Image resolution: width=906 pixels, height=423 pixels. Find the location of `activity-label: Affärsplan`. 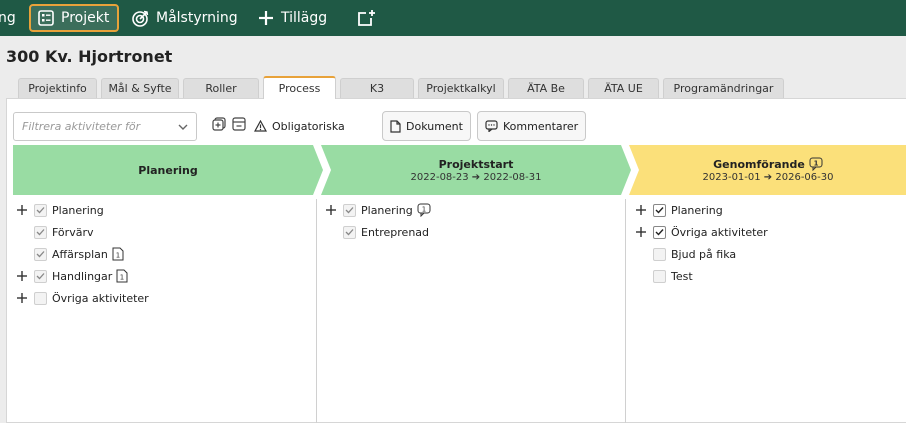

activity-label: Affärsplan is located at coordinates (80, 254).